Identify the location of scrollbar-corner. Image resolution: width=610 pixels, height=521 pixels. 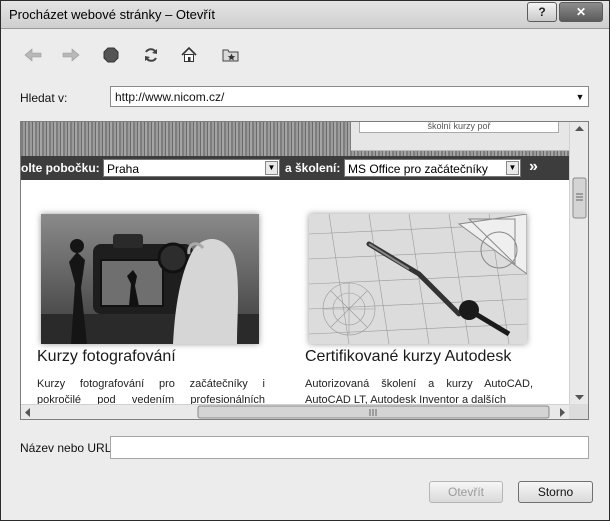
(578, 411).